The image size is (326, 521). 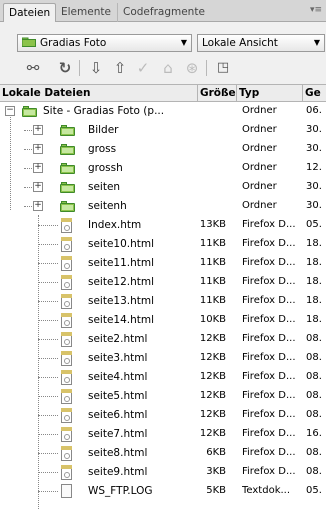 What do you see at coordinates (121, 320) in the screenshot?
I see `row-name: seite14.html` at bounding box center [121, 320].